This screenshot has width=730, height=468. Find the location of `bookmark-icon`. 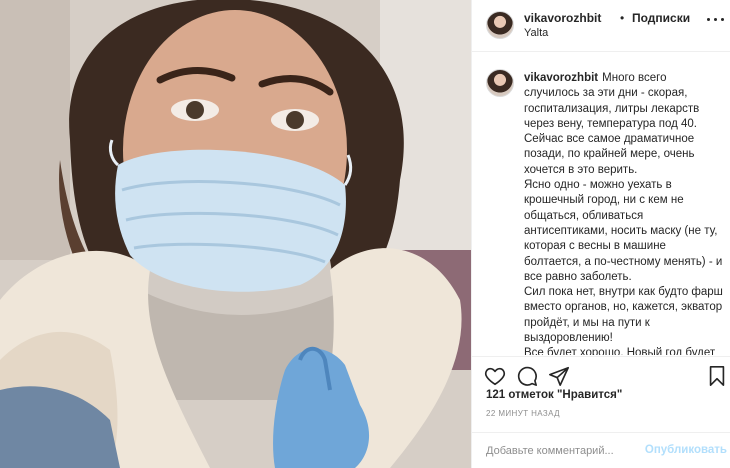

bookmark-icon is located at coordinates (717, 376).